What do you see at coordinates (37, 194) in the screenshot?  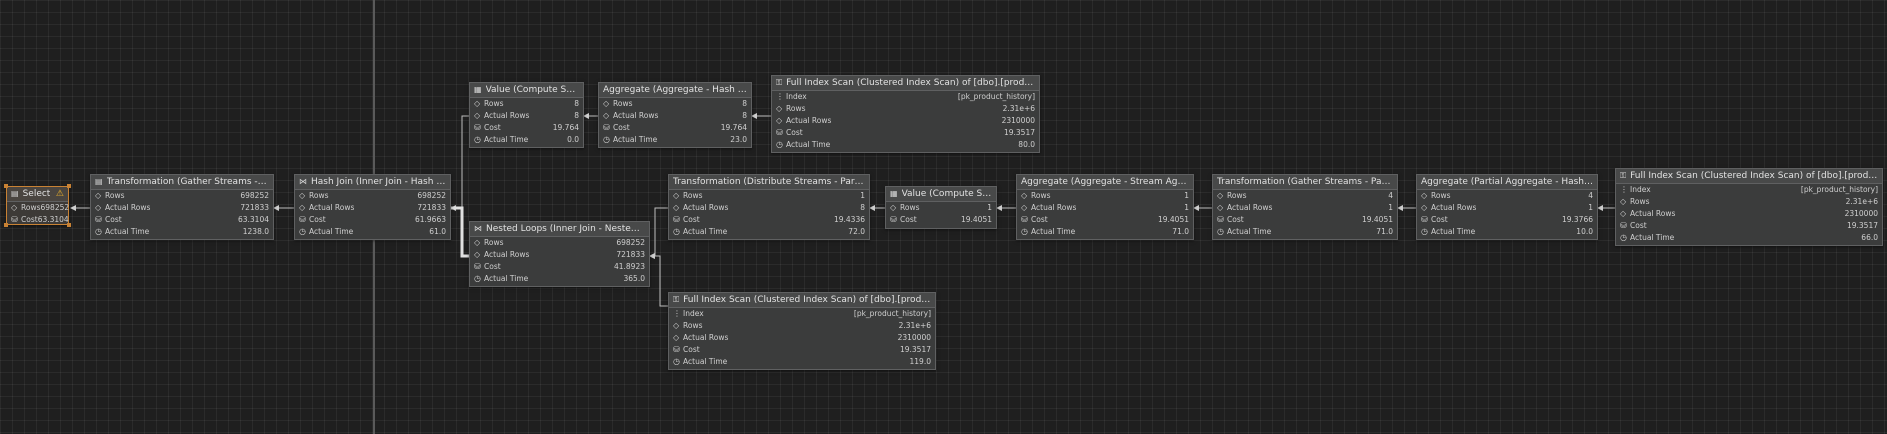 I see `node-header: ▤ Select ⚠` at bounding box center [37, 194].